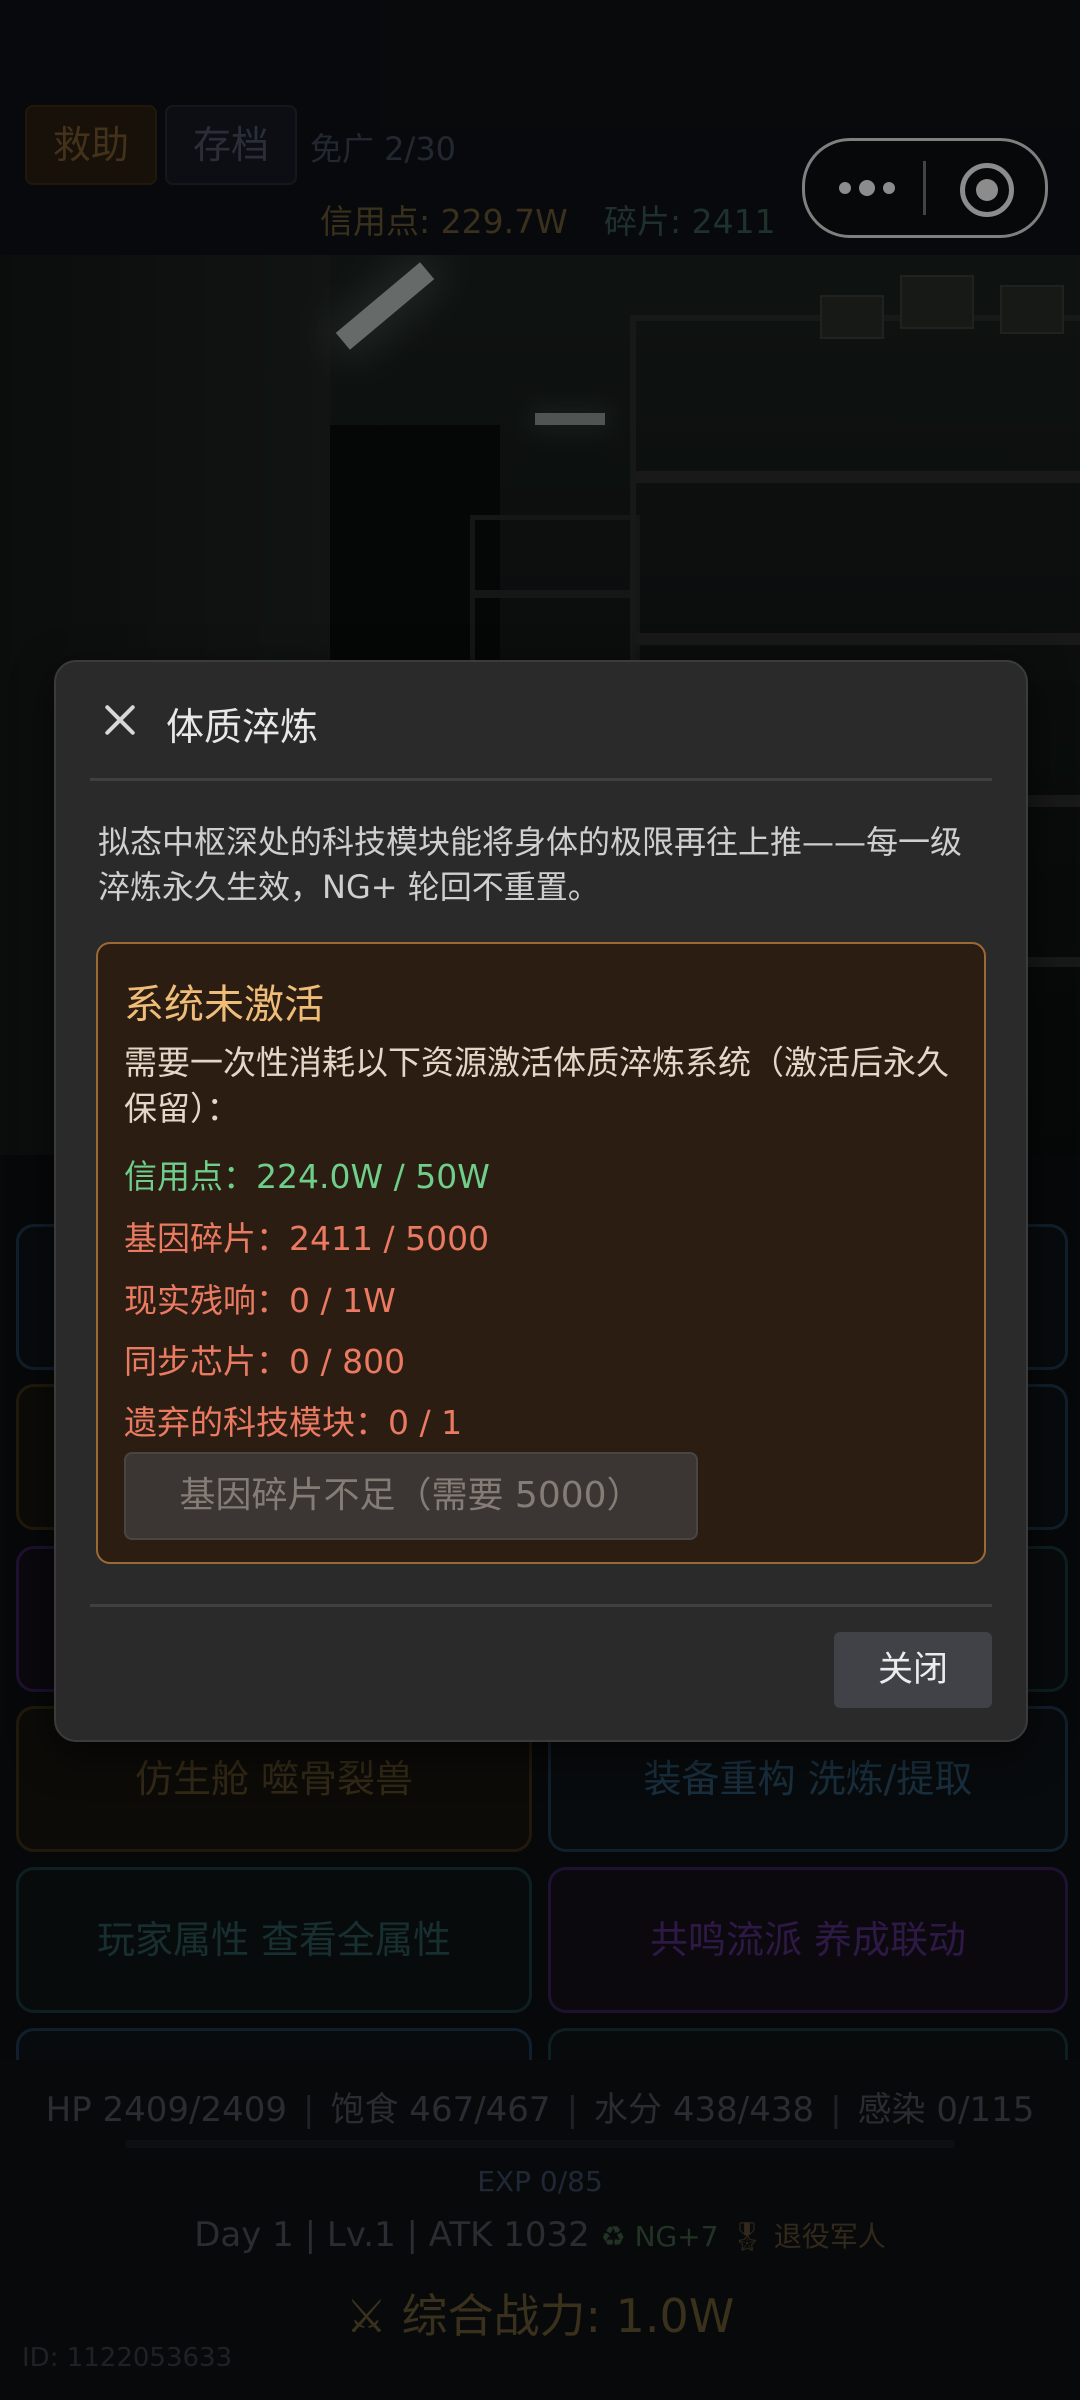 This screenshot has width=1080, height=2400. Describe the element at coordinates (242, 727) in the screenshot. I see `dialog-title: 体质淬炼` at that location.